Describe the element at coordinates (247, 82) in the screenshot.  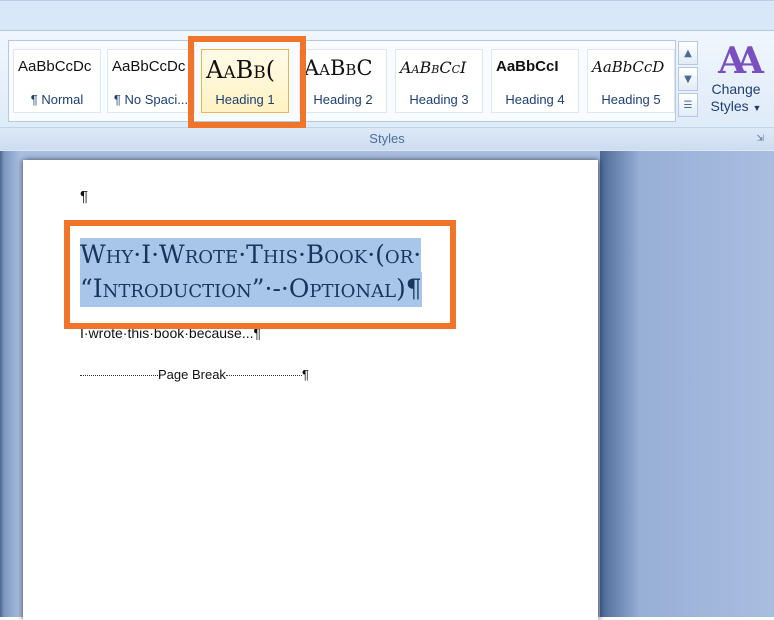
I see `highlight-box-heading-1-style` at that location.